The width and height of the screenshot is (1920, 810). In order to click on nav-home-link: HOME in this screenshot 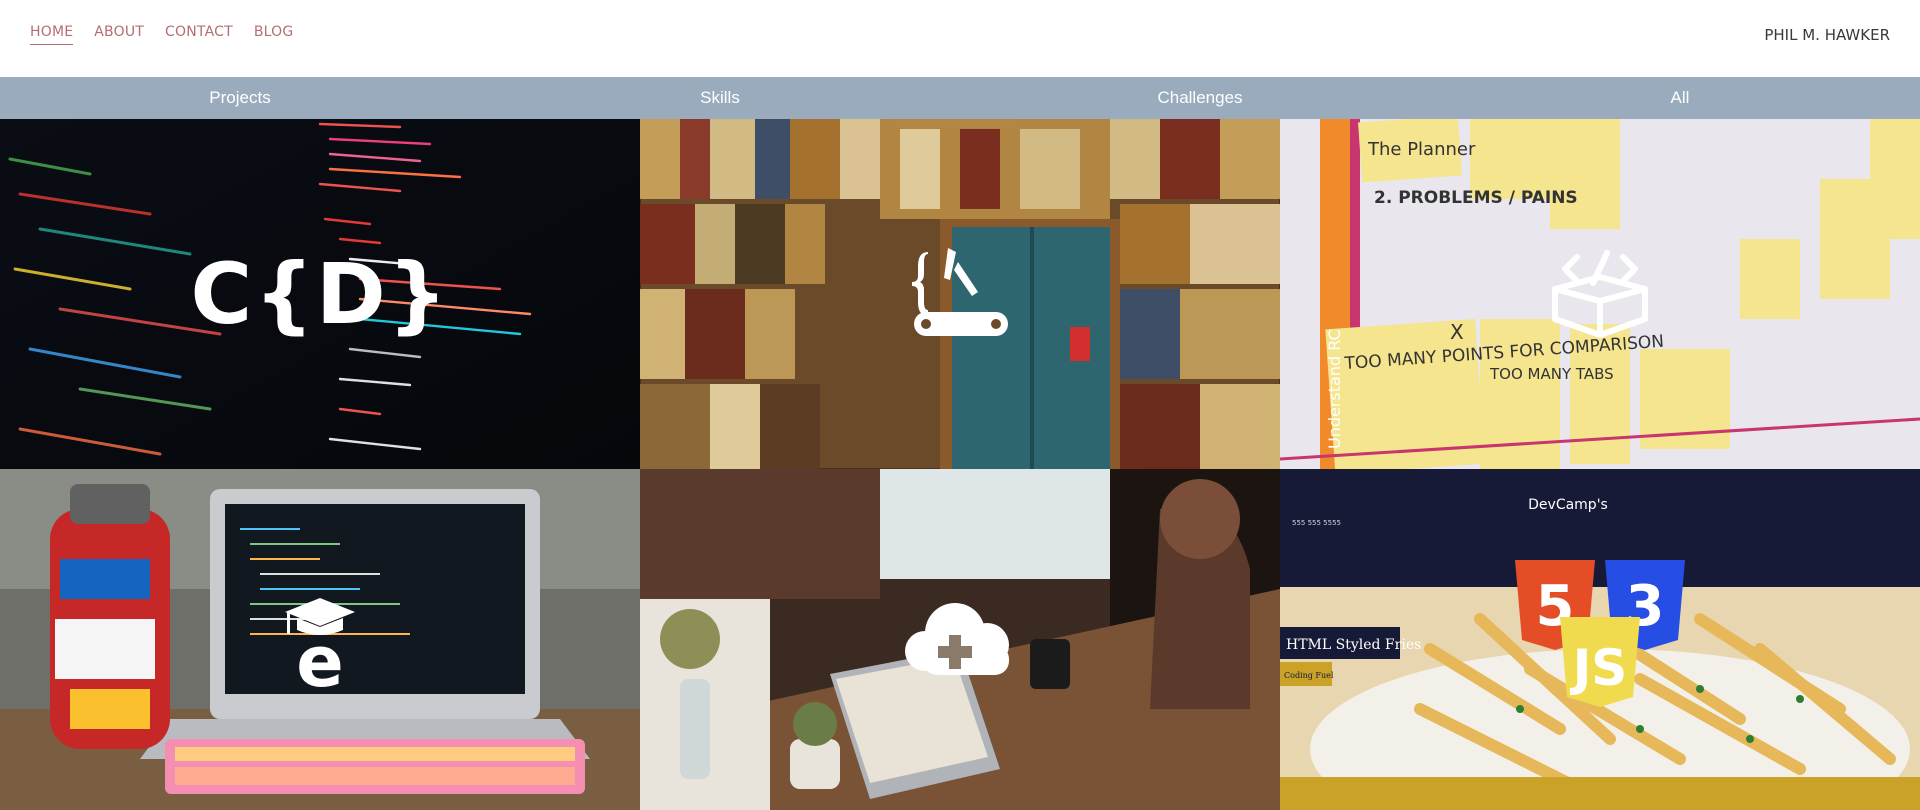, I will do `click(52, 34)`.